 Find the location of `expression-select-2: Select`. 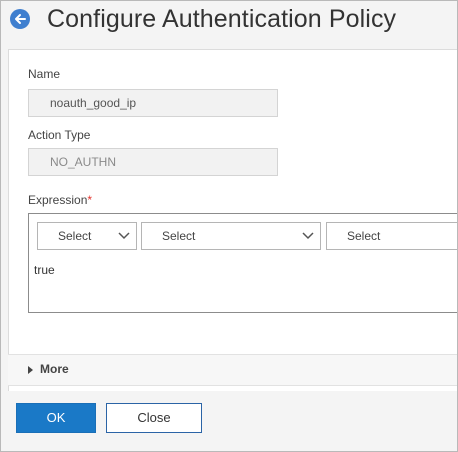

expression-select-2: Select is located at coordinates (231, 236).